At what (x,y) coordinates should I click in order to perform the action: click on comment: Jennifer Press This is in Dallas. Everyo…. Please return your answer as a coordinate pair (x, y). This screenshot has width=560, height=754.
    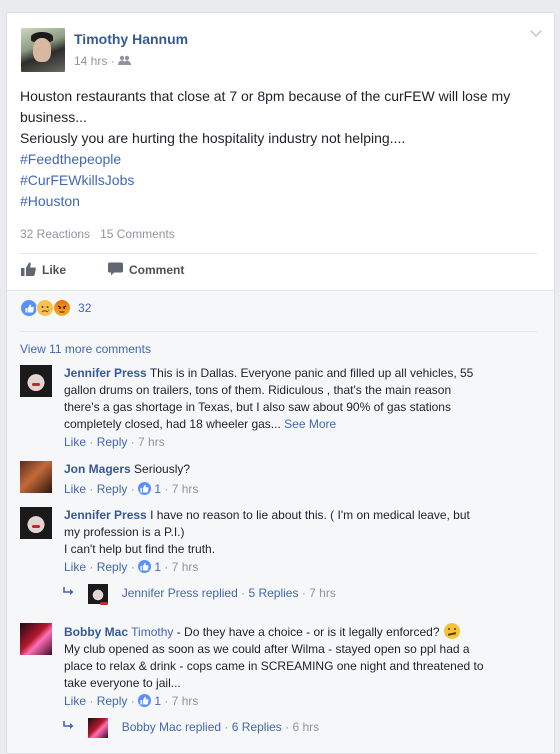
    Looking at the image, I should click on (280, 410).